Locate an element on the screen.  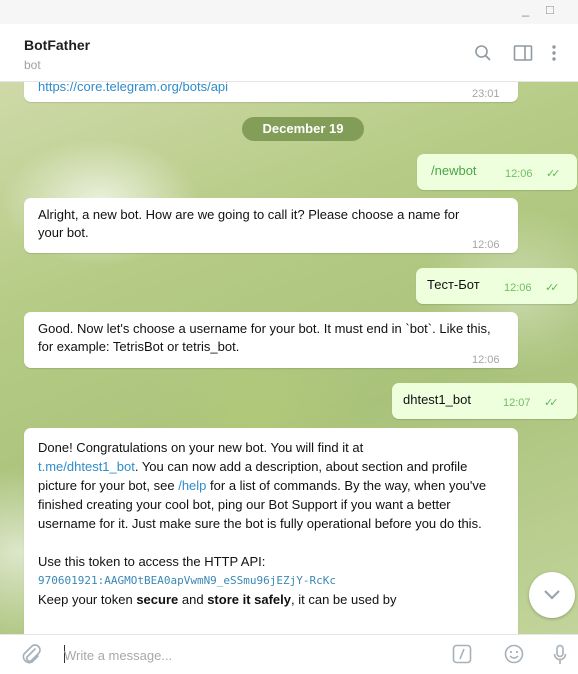
message-composer is located at coordinates (289, 654).